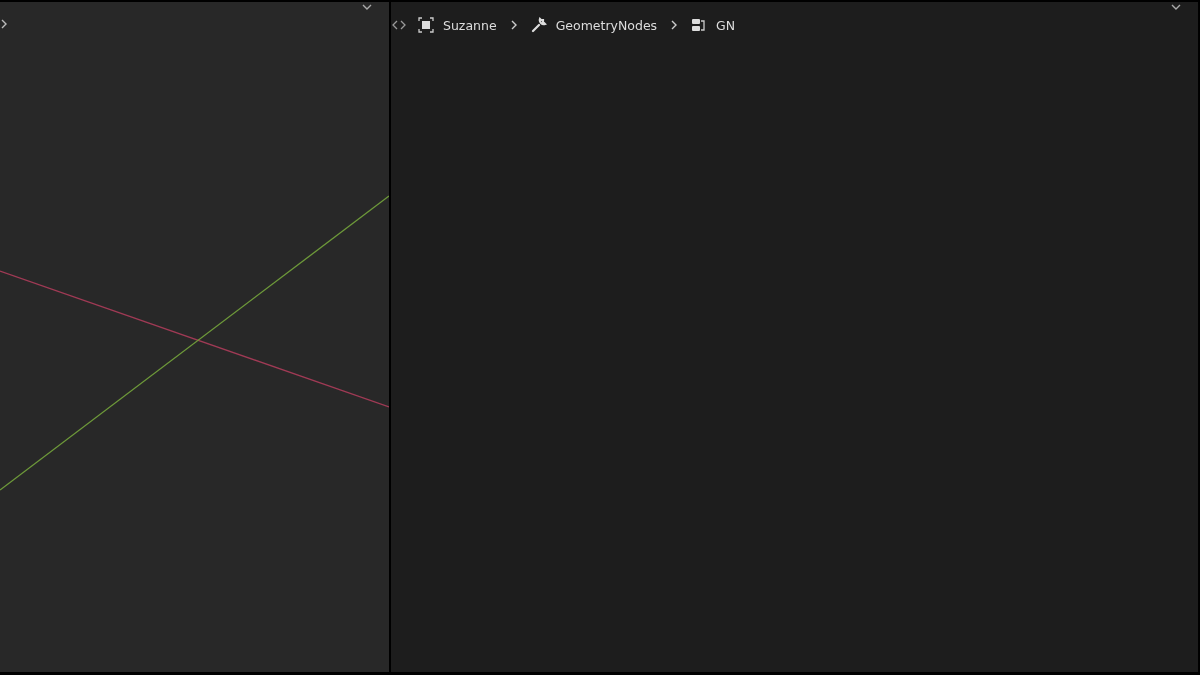 Image resolution: width=1200 pixels, height=675 pixels. What do you see at coordinates (426, 25) in the screenshot?
I see `square-icon` at bounding box center [426, 25].